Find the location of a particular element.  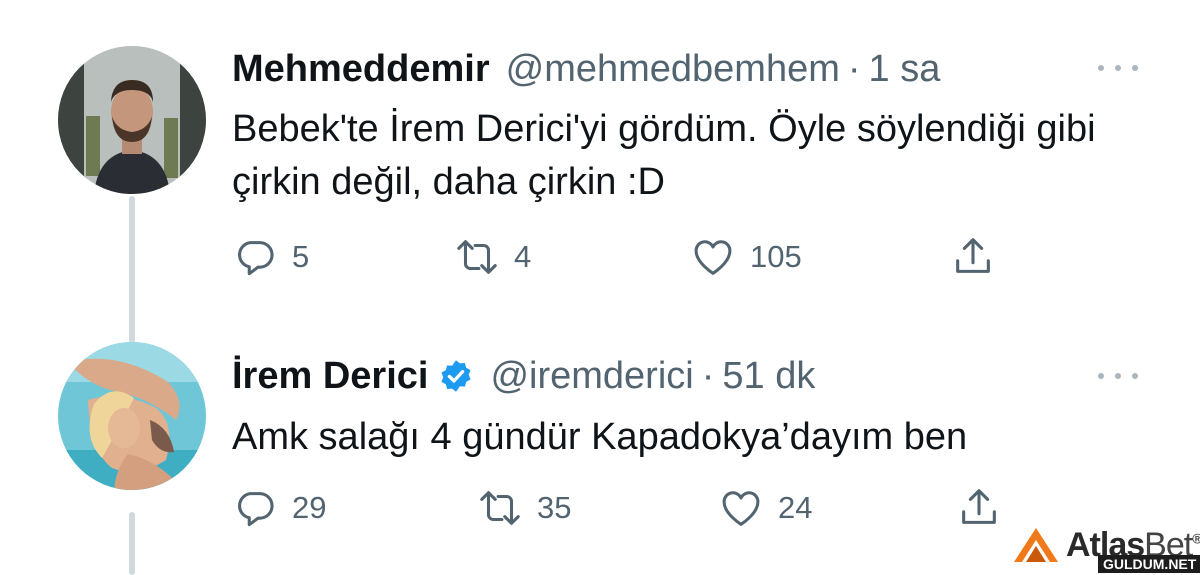

retweet-count: 35 is located at coordinates (554, 507).